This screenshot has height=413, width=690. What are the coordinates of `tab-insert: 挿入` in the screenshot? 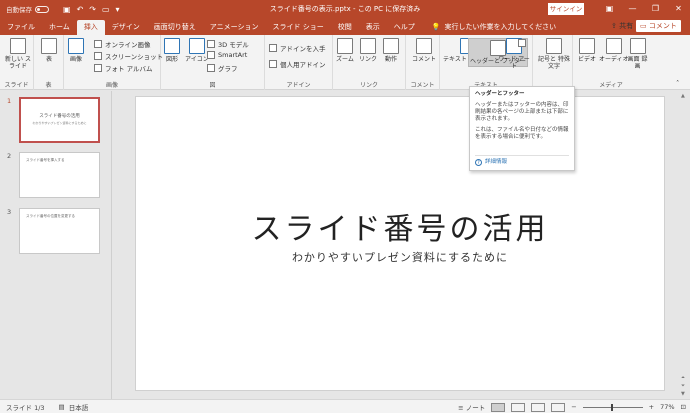 It's located at (90, 27).